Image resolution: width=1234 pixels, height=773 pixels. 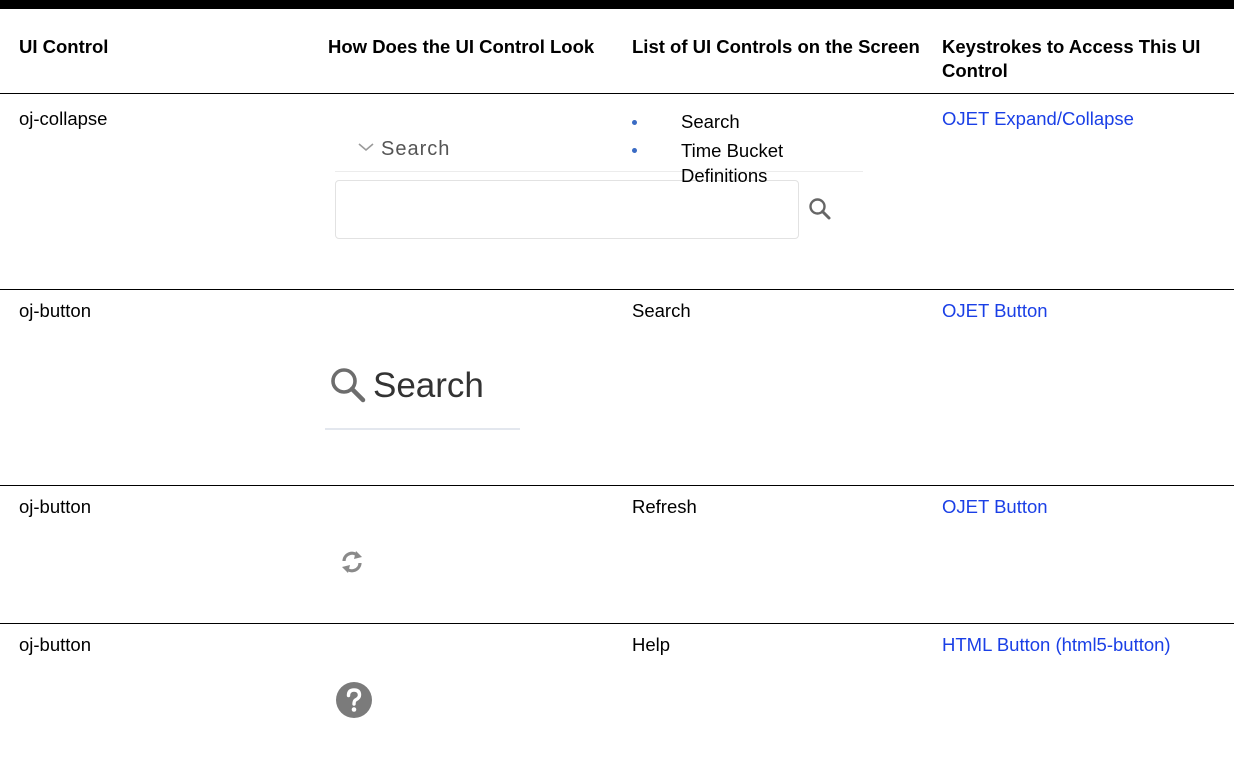 What do you see at coordinates (1071, 58) in the screenshot?
I see `header-keystrokes: Keystrokes to Access This UI Control` at bounding box center [1071, 58].